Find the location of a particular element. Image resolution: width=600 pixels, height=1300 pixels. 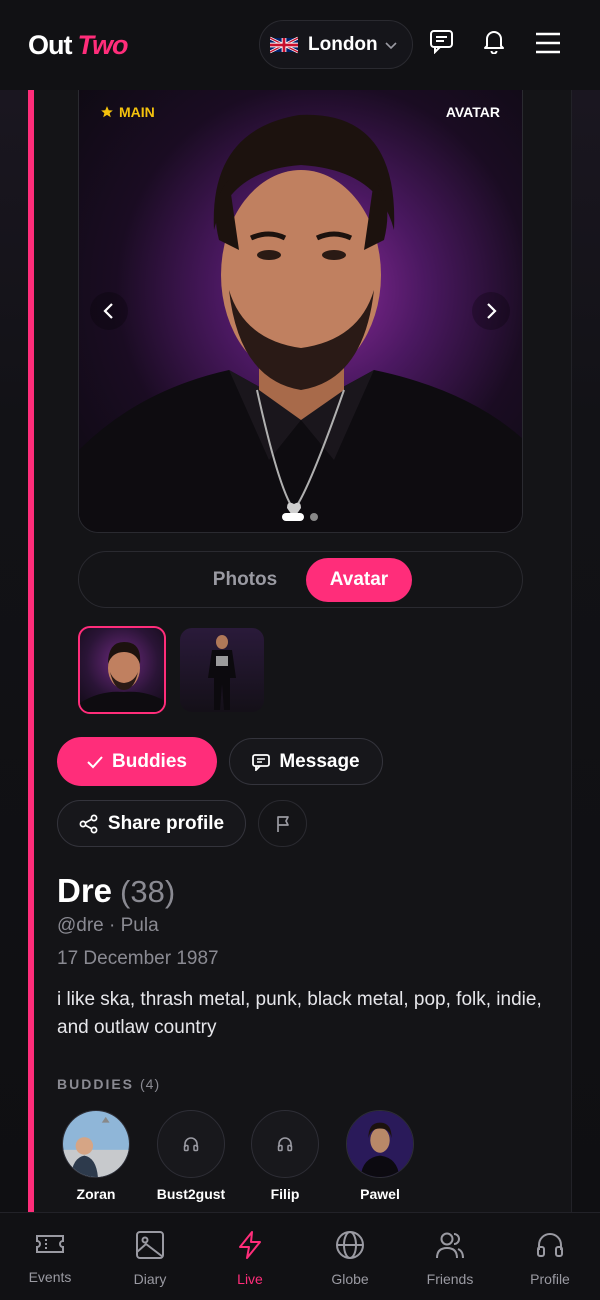

profile-birthday: 17 December 1987 is located at coordinates (138, 958).